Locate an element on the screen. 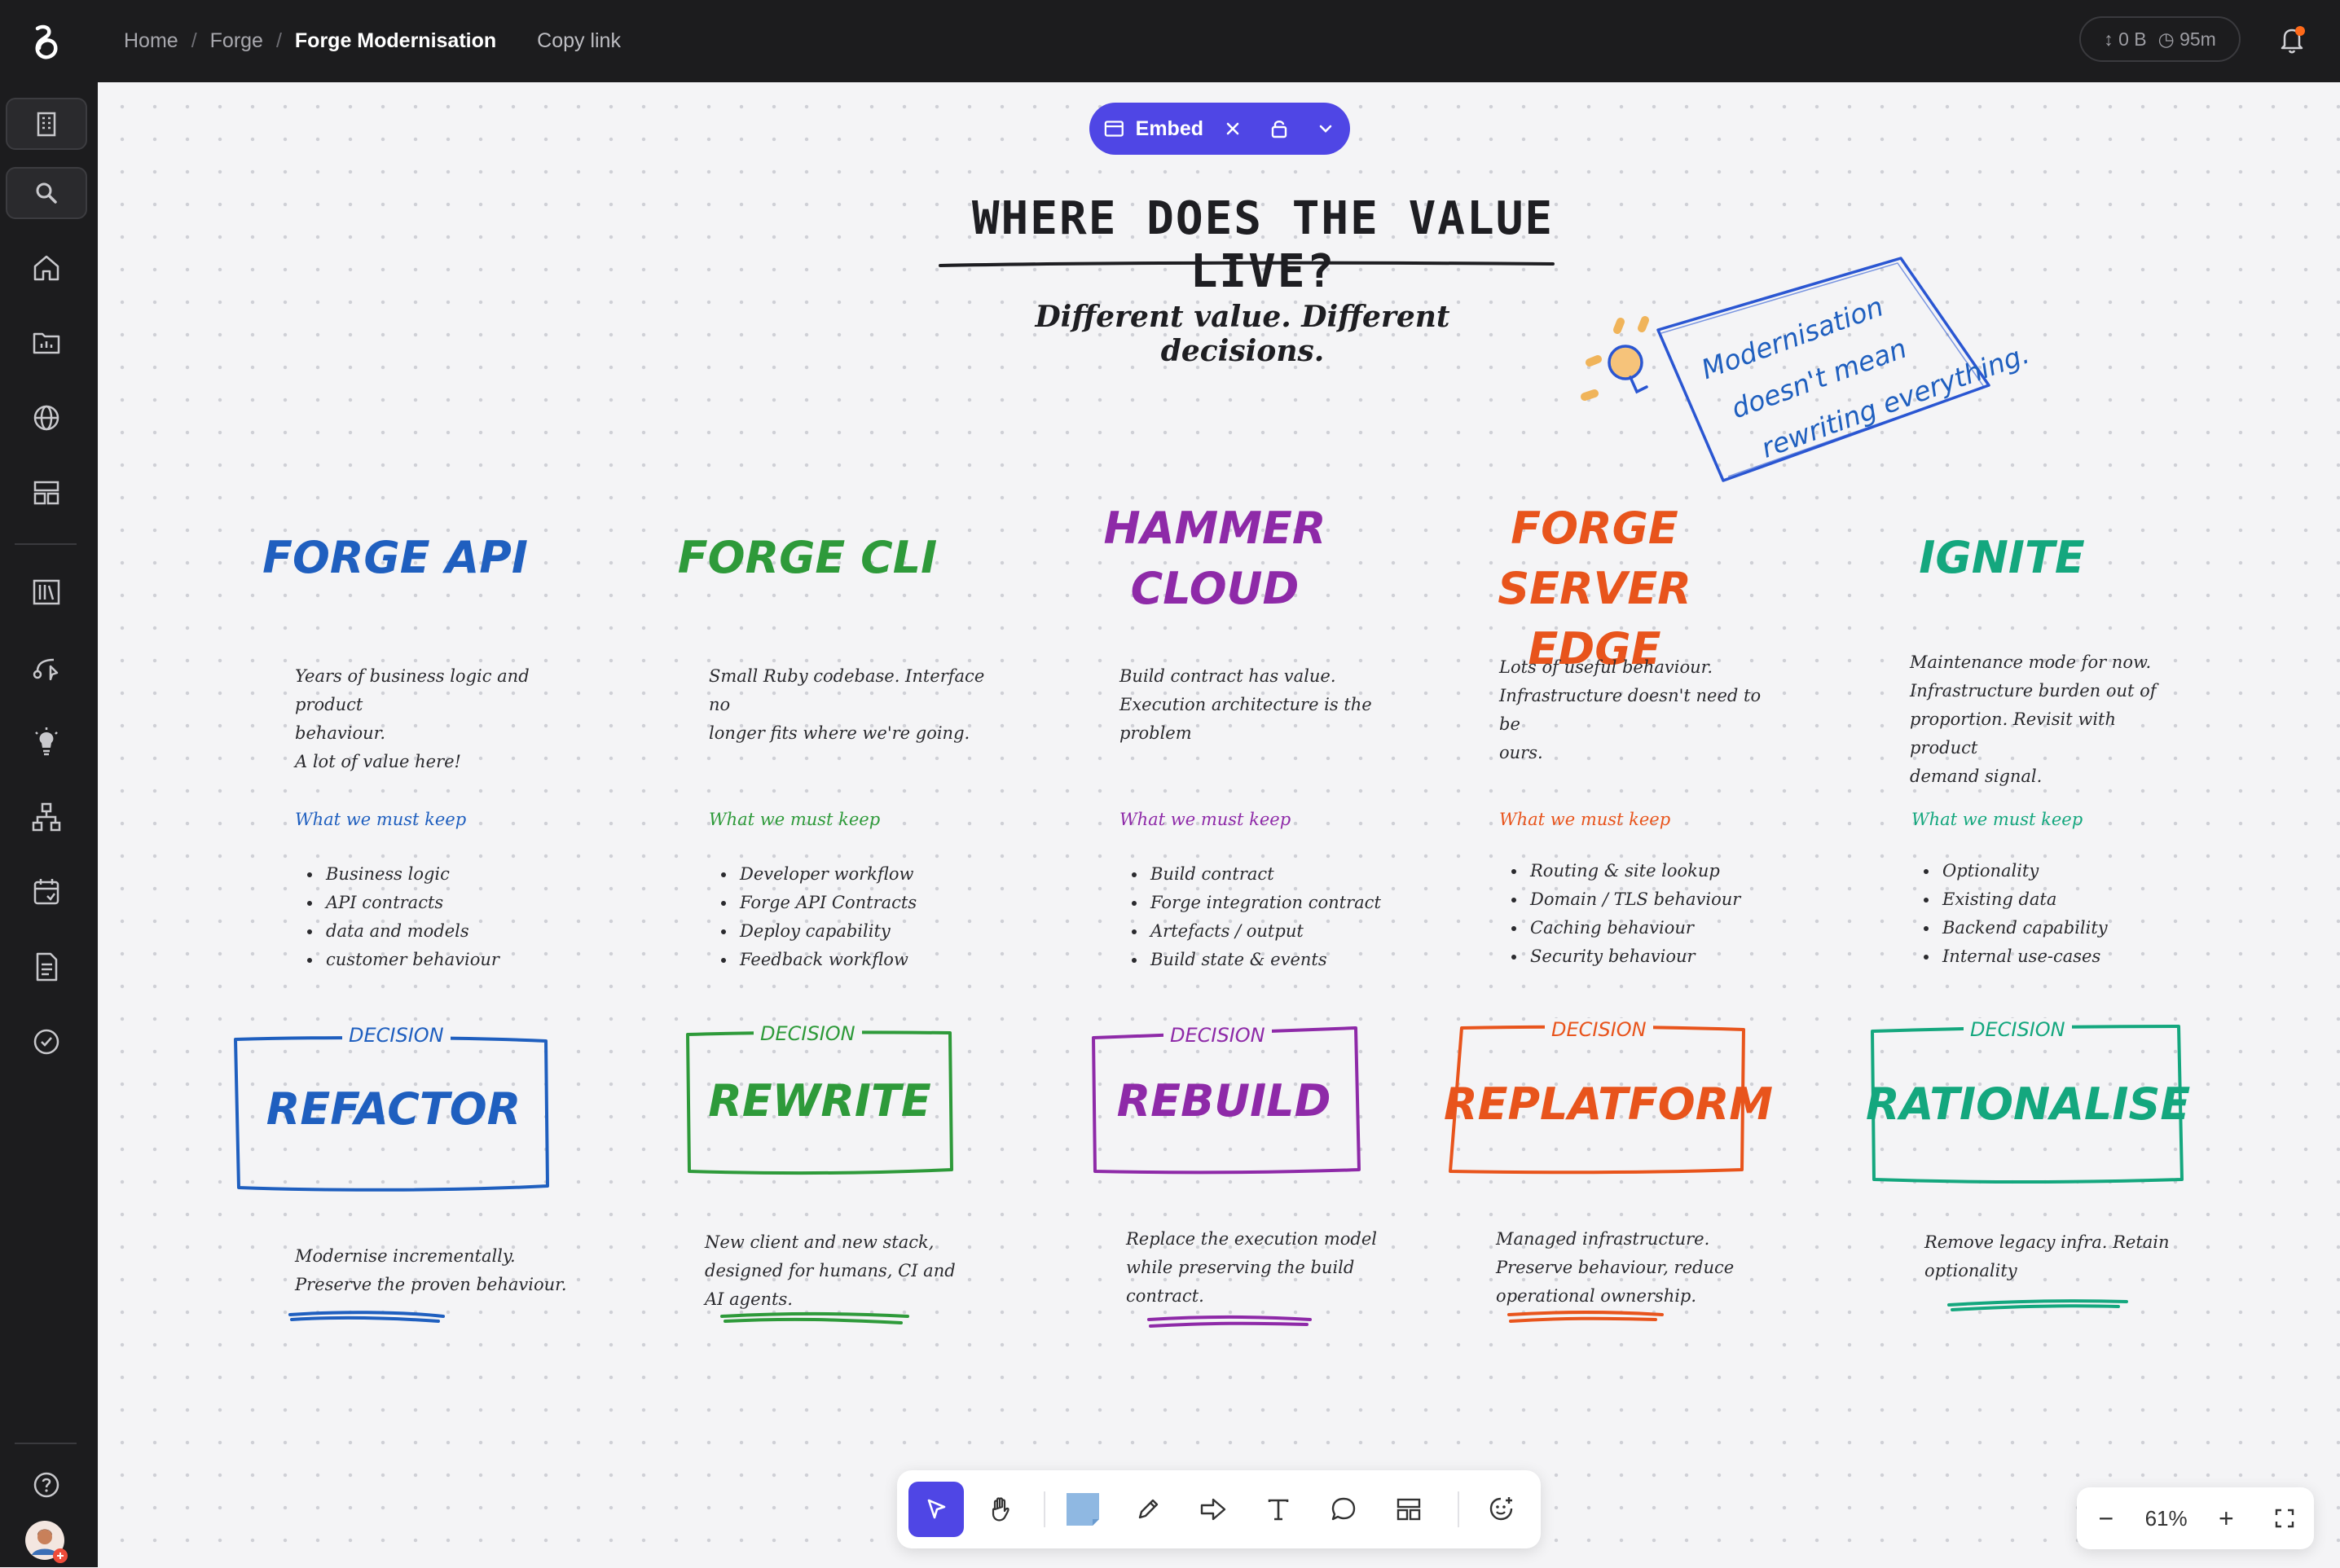 The width and height of the screenshot is (2340, 1568). footer-line: contract. is located at coordinates (1165, 1296).